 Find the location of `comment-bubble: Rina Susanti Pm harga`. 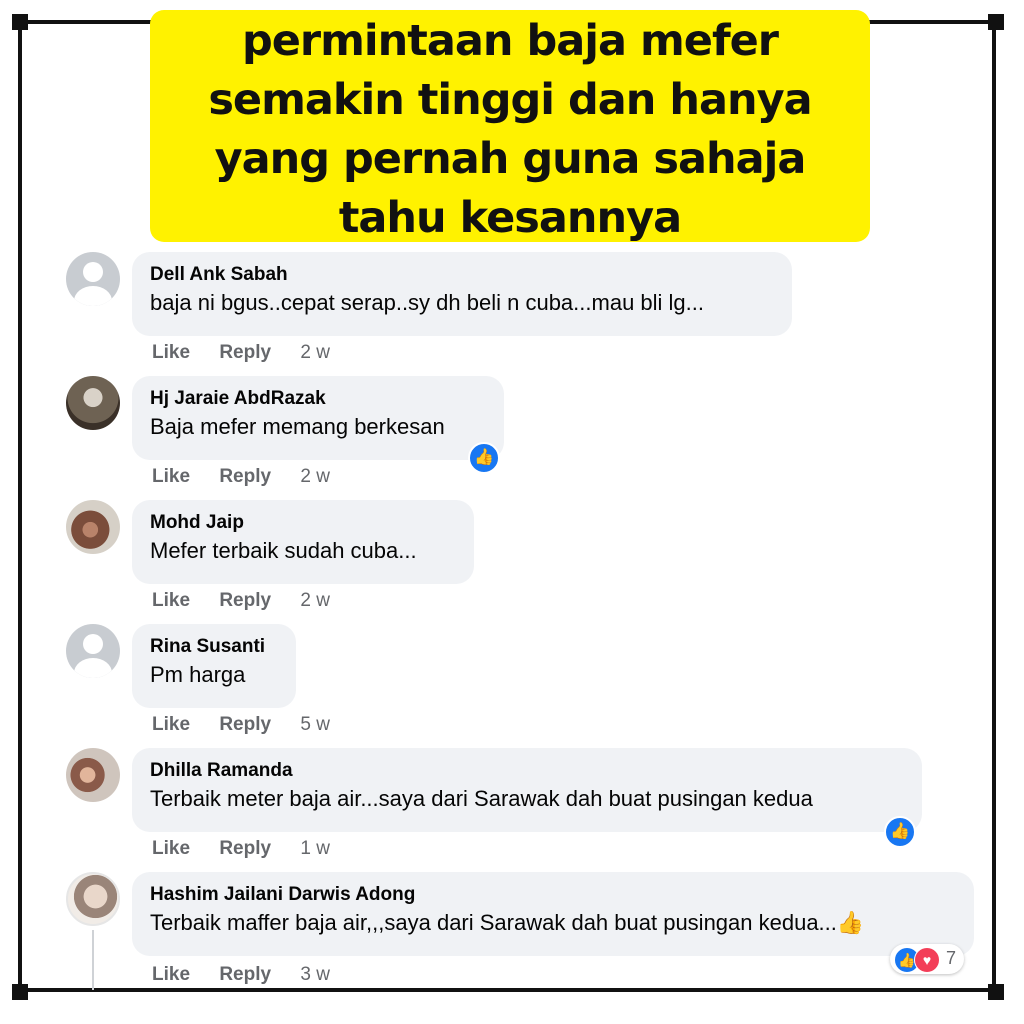

comment-bubble: Rina Susanti Pm harga is located at coordinates (214, 666).